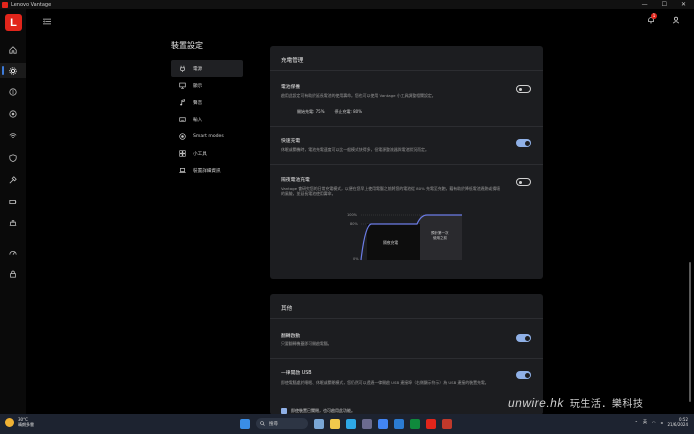 The height and width of the screenshot is (434, 694). I want to click on nav-item-label: 顯示, so click(198, 86).